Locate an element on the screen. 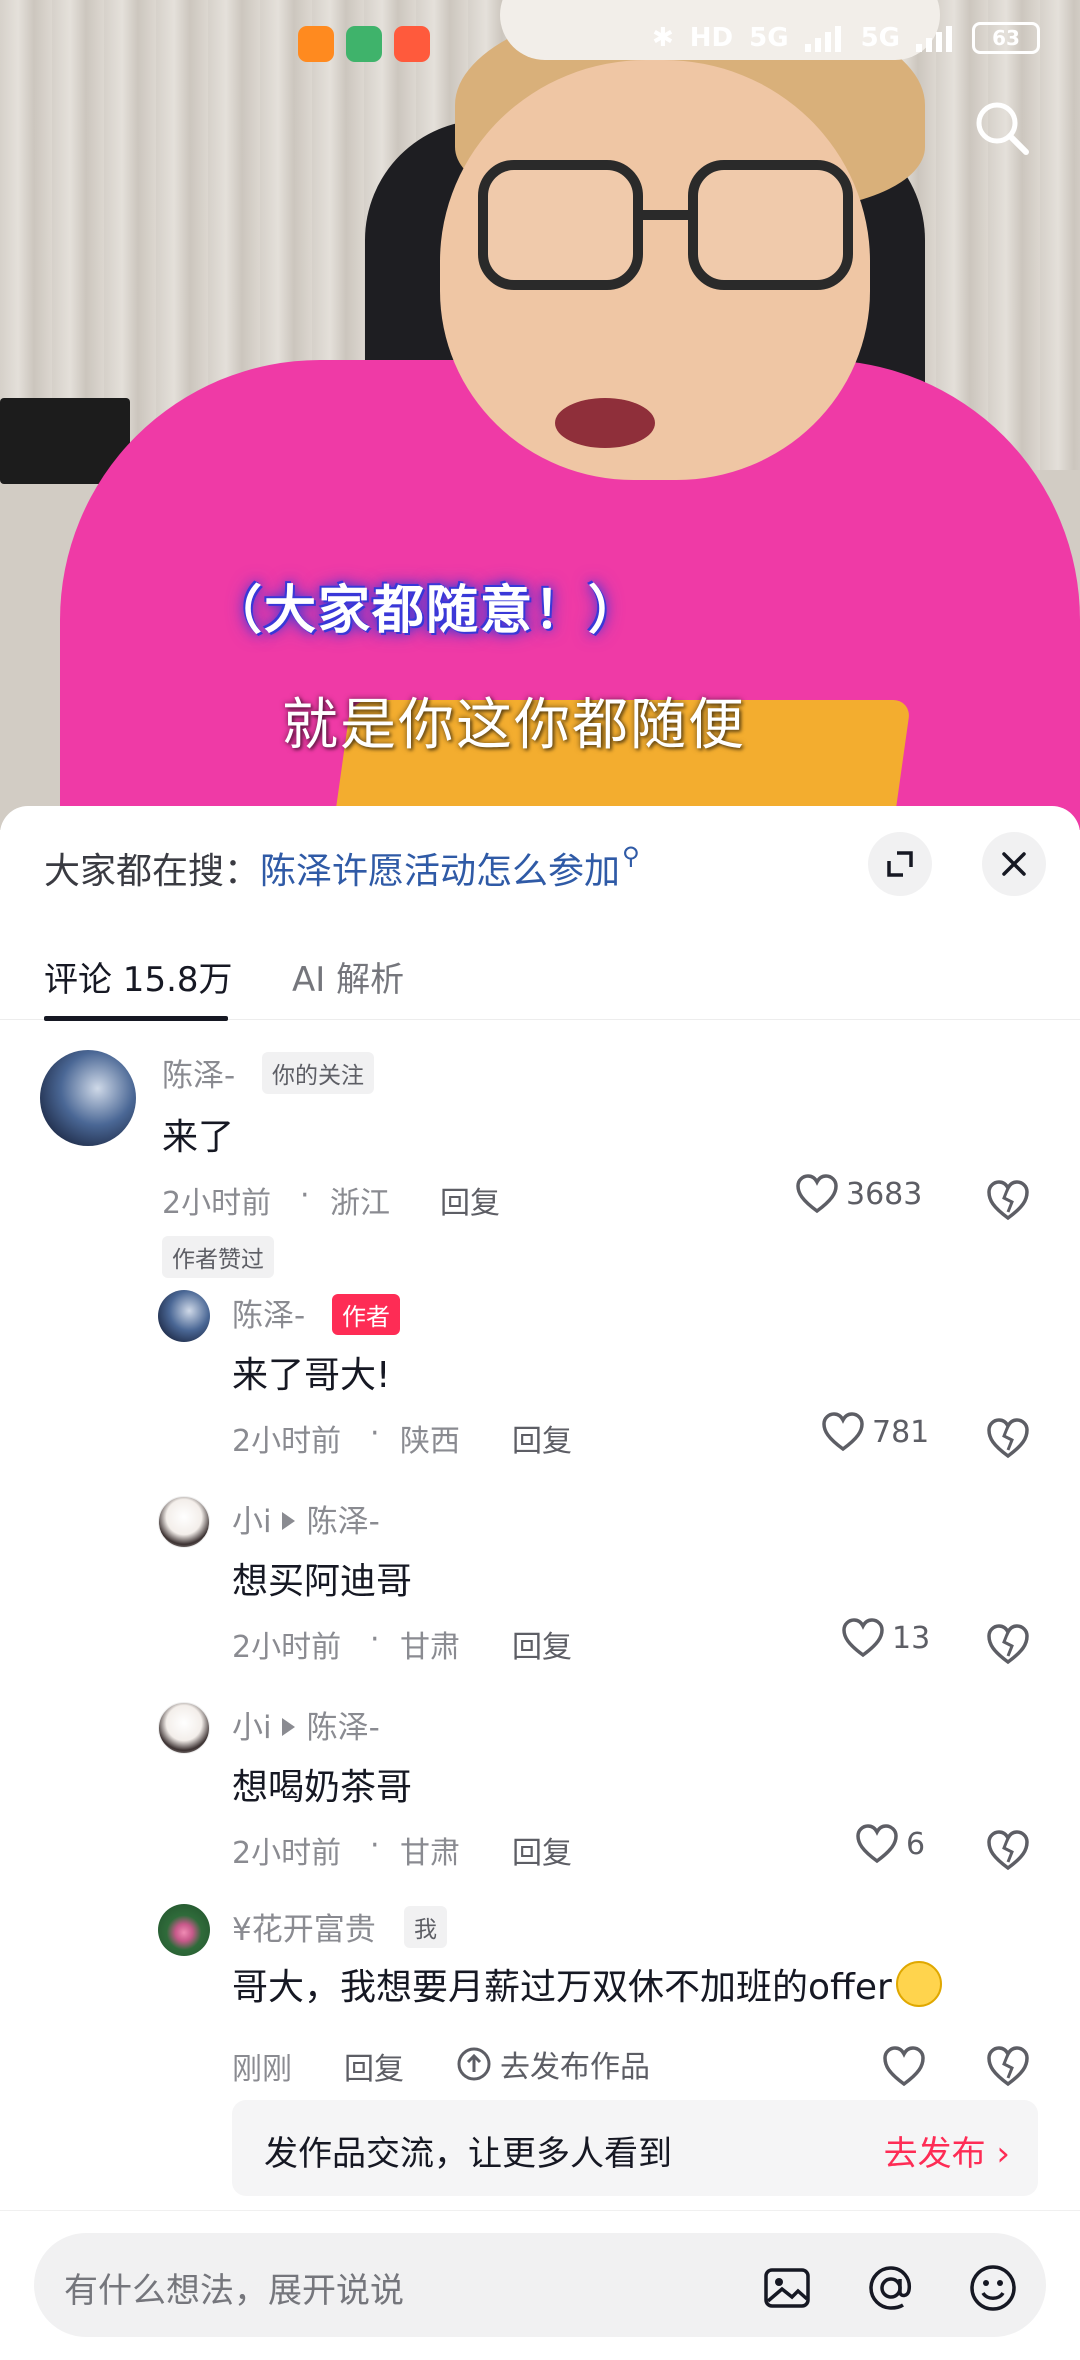 This screenshot has width=1080, height=2360. comment-text: 哥大，我想要月薪过万双休不加班的offer is located at coordinates (587, 1984).